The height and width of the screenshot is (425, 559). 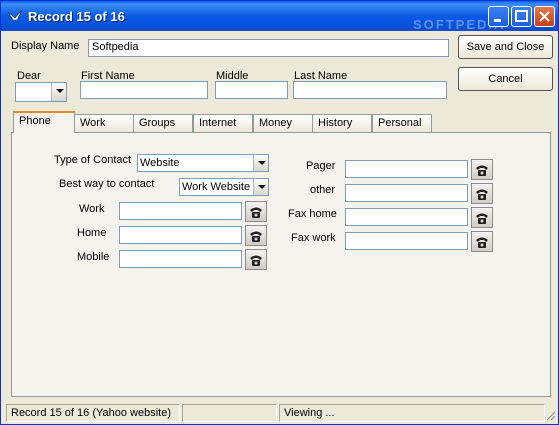 I want to click on display-name-input: Softpedia, so click(x=268, y=48).